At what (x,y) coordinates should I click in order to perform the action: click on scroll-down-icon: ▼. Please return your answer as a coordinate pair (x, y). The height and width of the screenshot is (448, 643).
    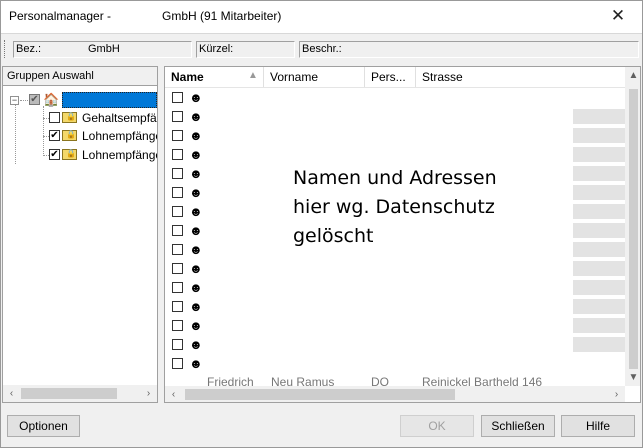
    Looking at the image, I should click on (632, 377).